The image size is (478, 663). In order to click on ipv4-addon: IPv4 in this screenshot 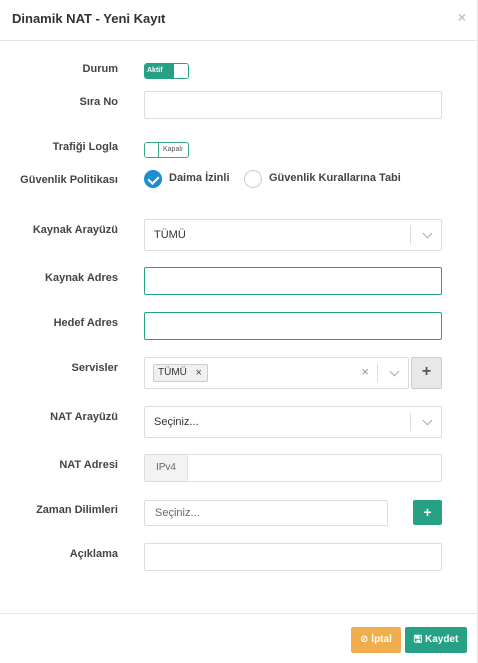, I will do `click(166, 468)`.